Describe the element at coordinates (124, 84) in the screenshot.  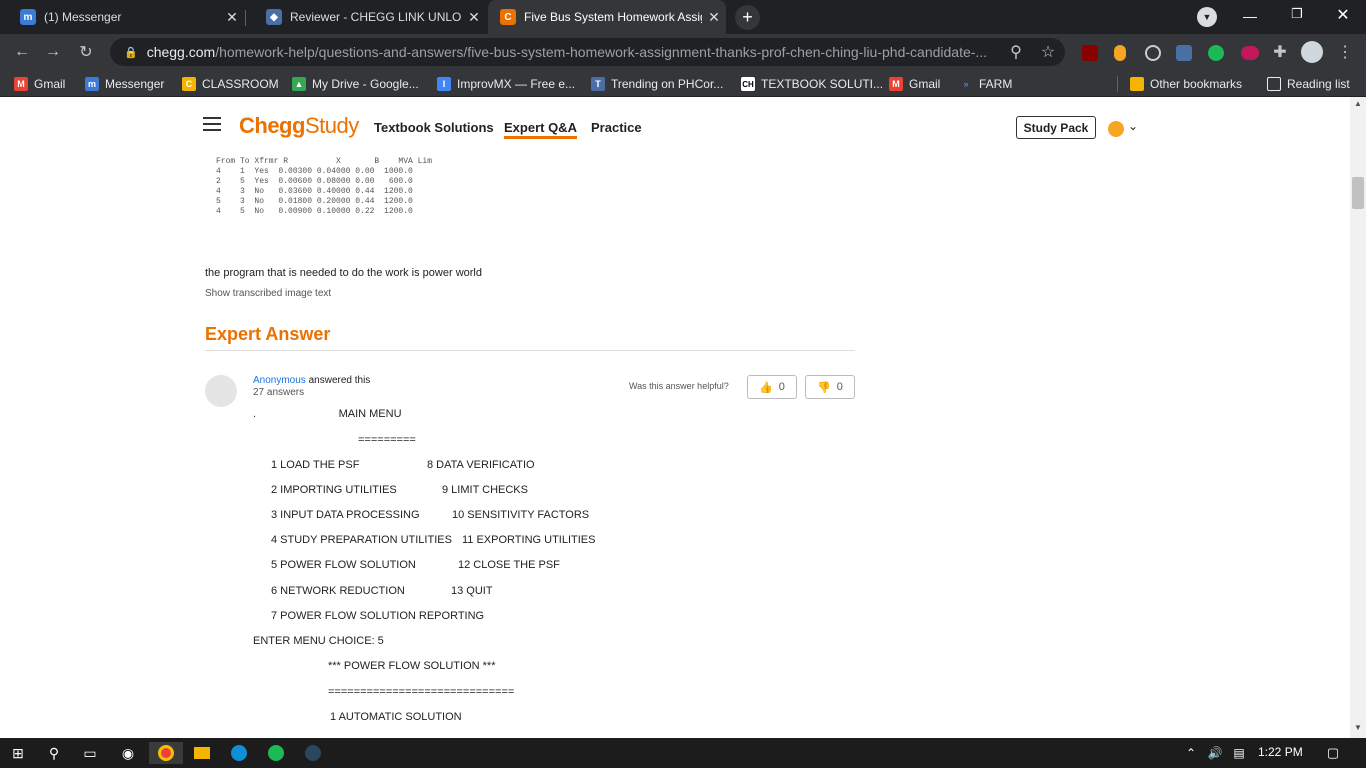
I see `bookmark-messenger: m Messenger` at that location.